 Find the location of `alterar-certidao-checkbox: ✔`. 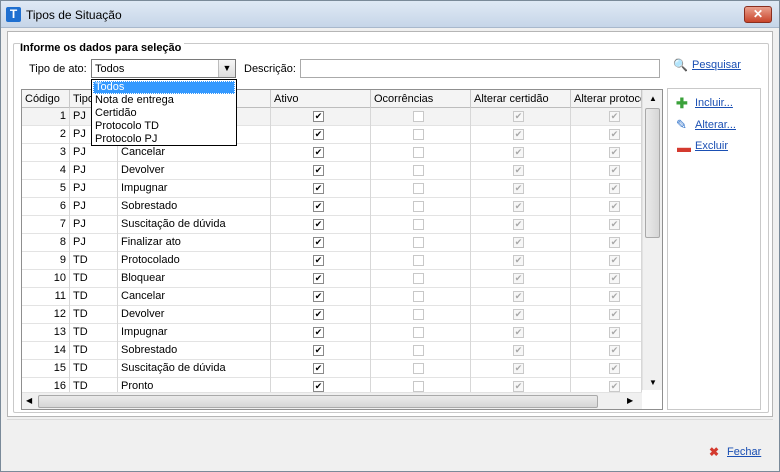

alterar-certidao-checkbox: ✔ is located at coordinates (518, 224).